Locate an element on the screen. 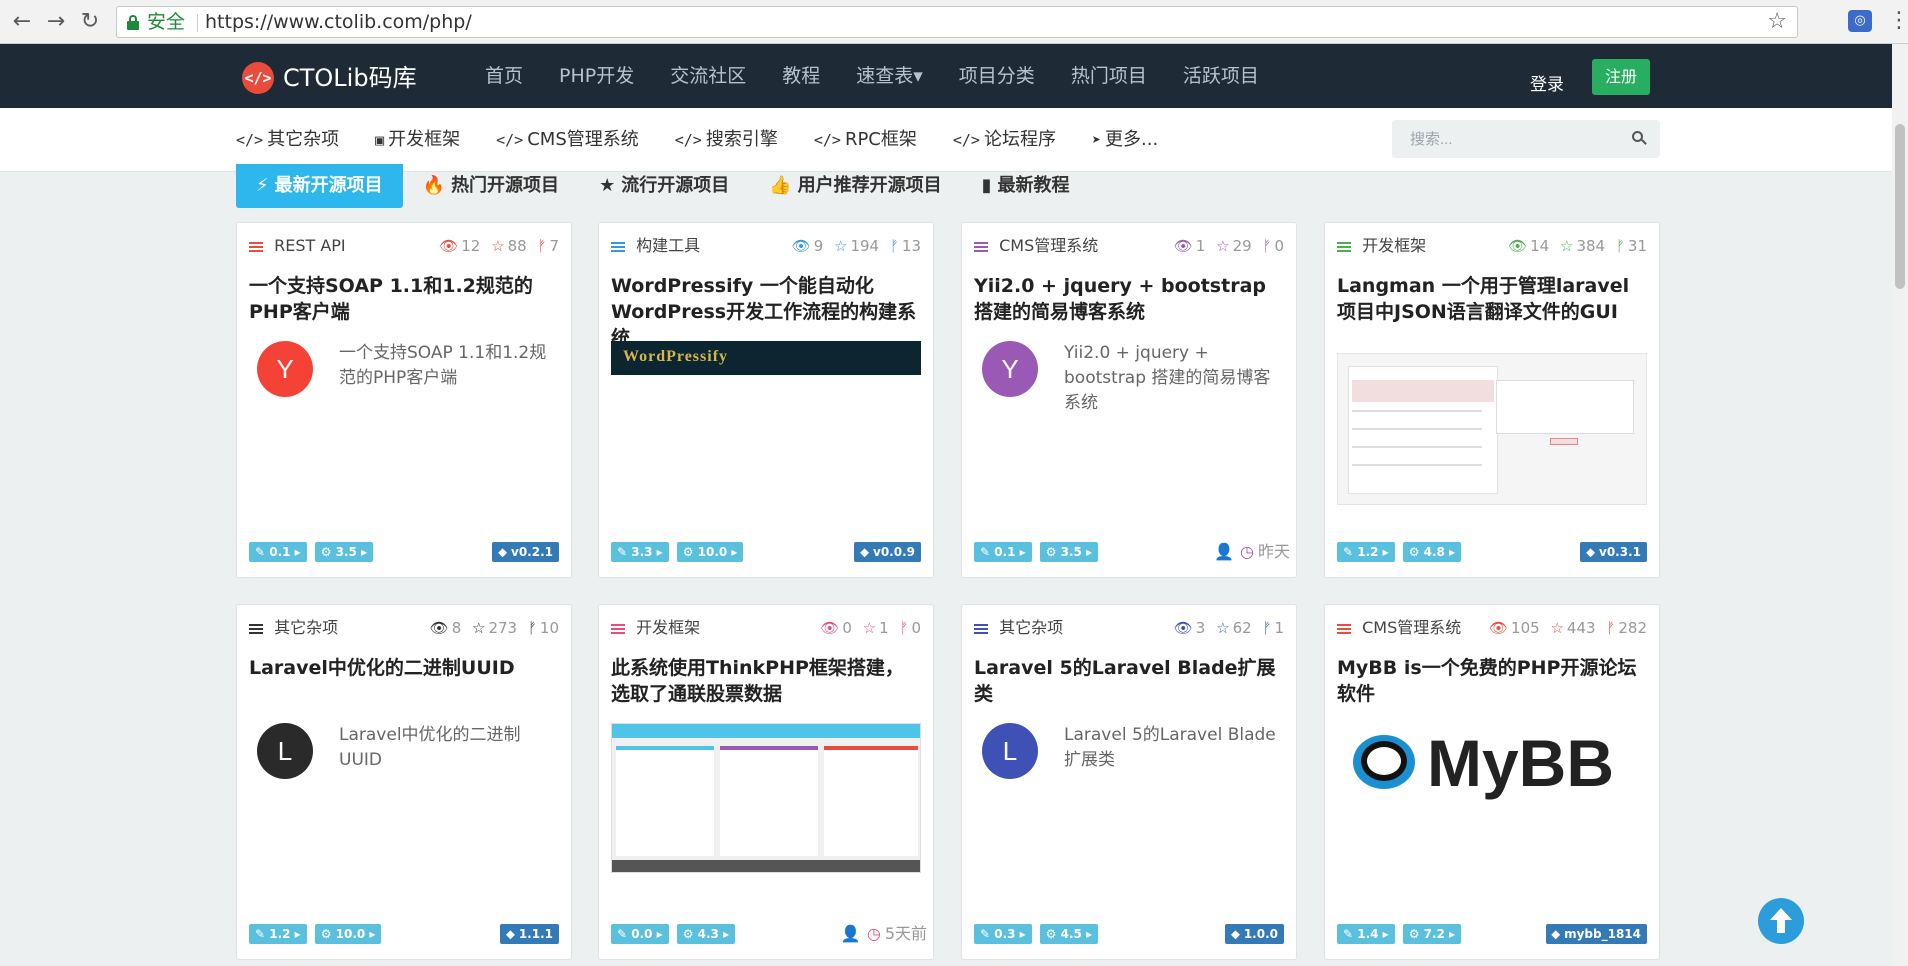 The height and width of the screenshot is (966, 1908). subnav-item-cms: </> CMS管理系统 is located at coordinates (567, 140).